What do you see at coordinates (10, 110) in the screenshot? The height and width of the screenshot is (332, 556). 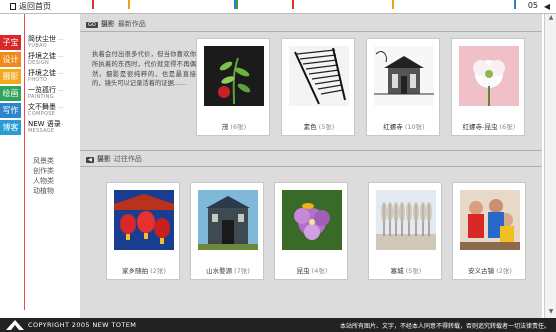 I see `nav-tag: 写作` at bounding box center [10, 110].